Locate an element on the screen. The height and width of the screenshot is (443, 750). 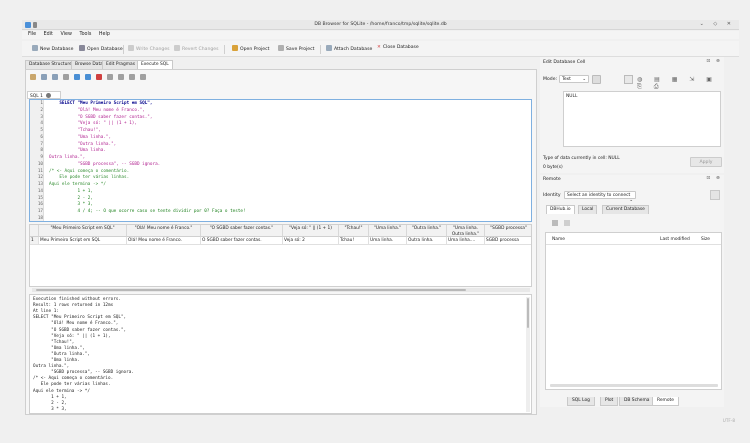
tab-sql-log: SQL Log is located at coordinates (581, 401).